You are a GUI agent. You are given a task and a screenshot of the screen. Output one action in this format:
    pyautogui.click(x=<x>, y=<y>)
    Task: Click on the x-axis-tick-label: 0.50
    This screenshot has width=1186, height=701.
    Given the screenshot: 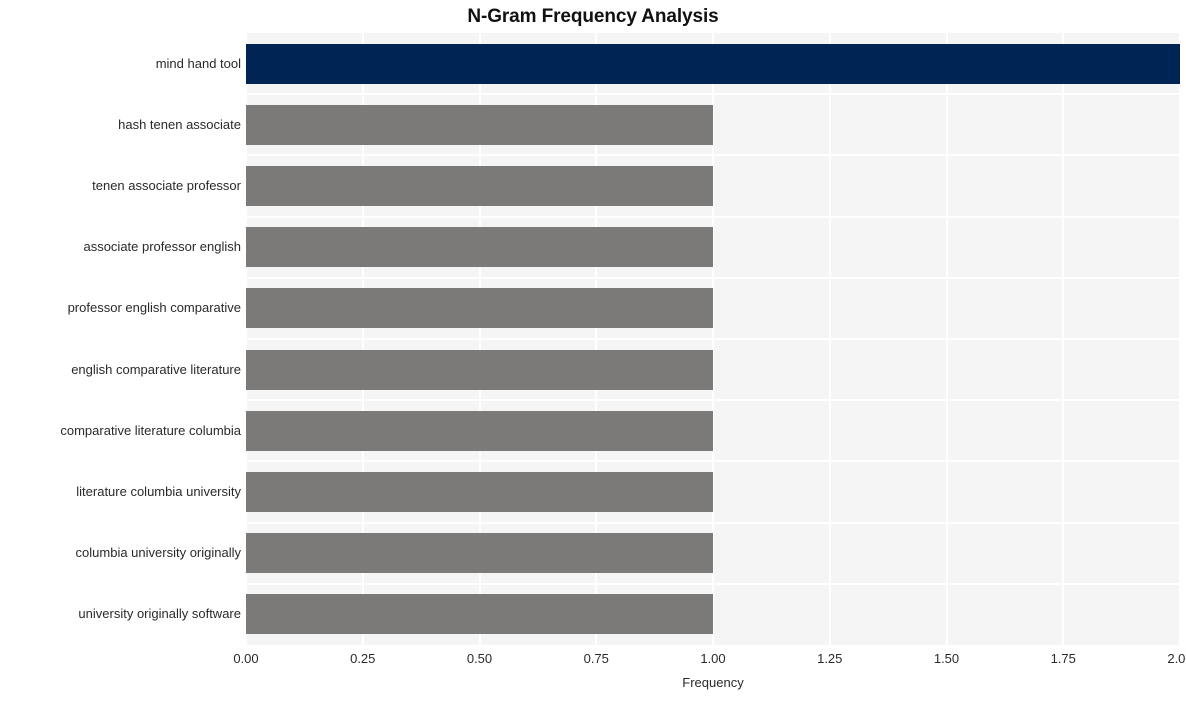 What is the action you would take?
    pyautogui.click(x=479, y=658)
    